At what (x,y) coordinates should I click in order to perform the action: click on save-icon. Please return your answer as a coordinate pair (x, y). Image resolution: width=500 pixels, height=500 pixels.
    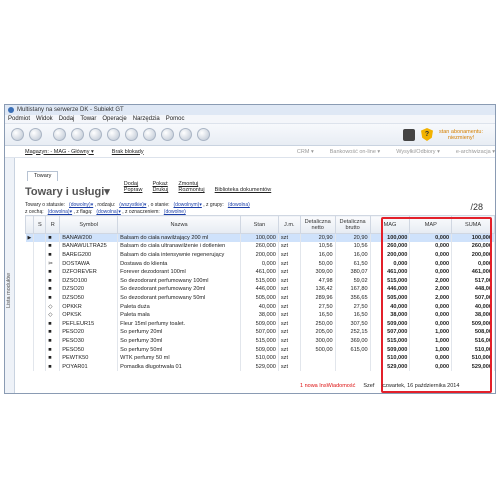
    Looking at the image, I should click on (59, 134).